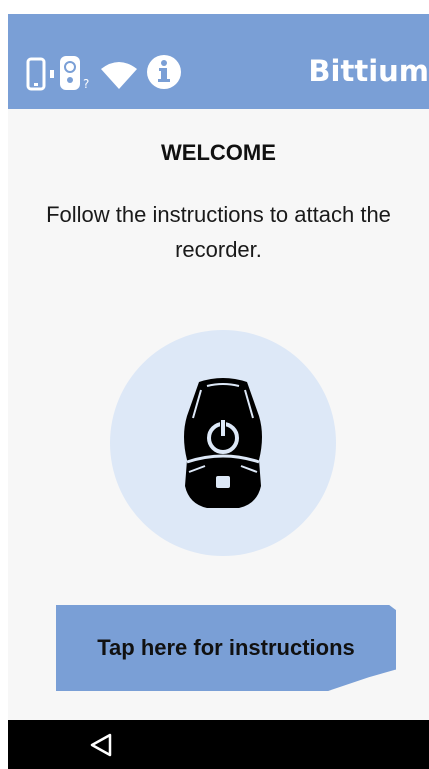  I want to click on phone-icon, so click(36, 74).